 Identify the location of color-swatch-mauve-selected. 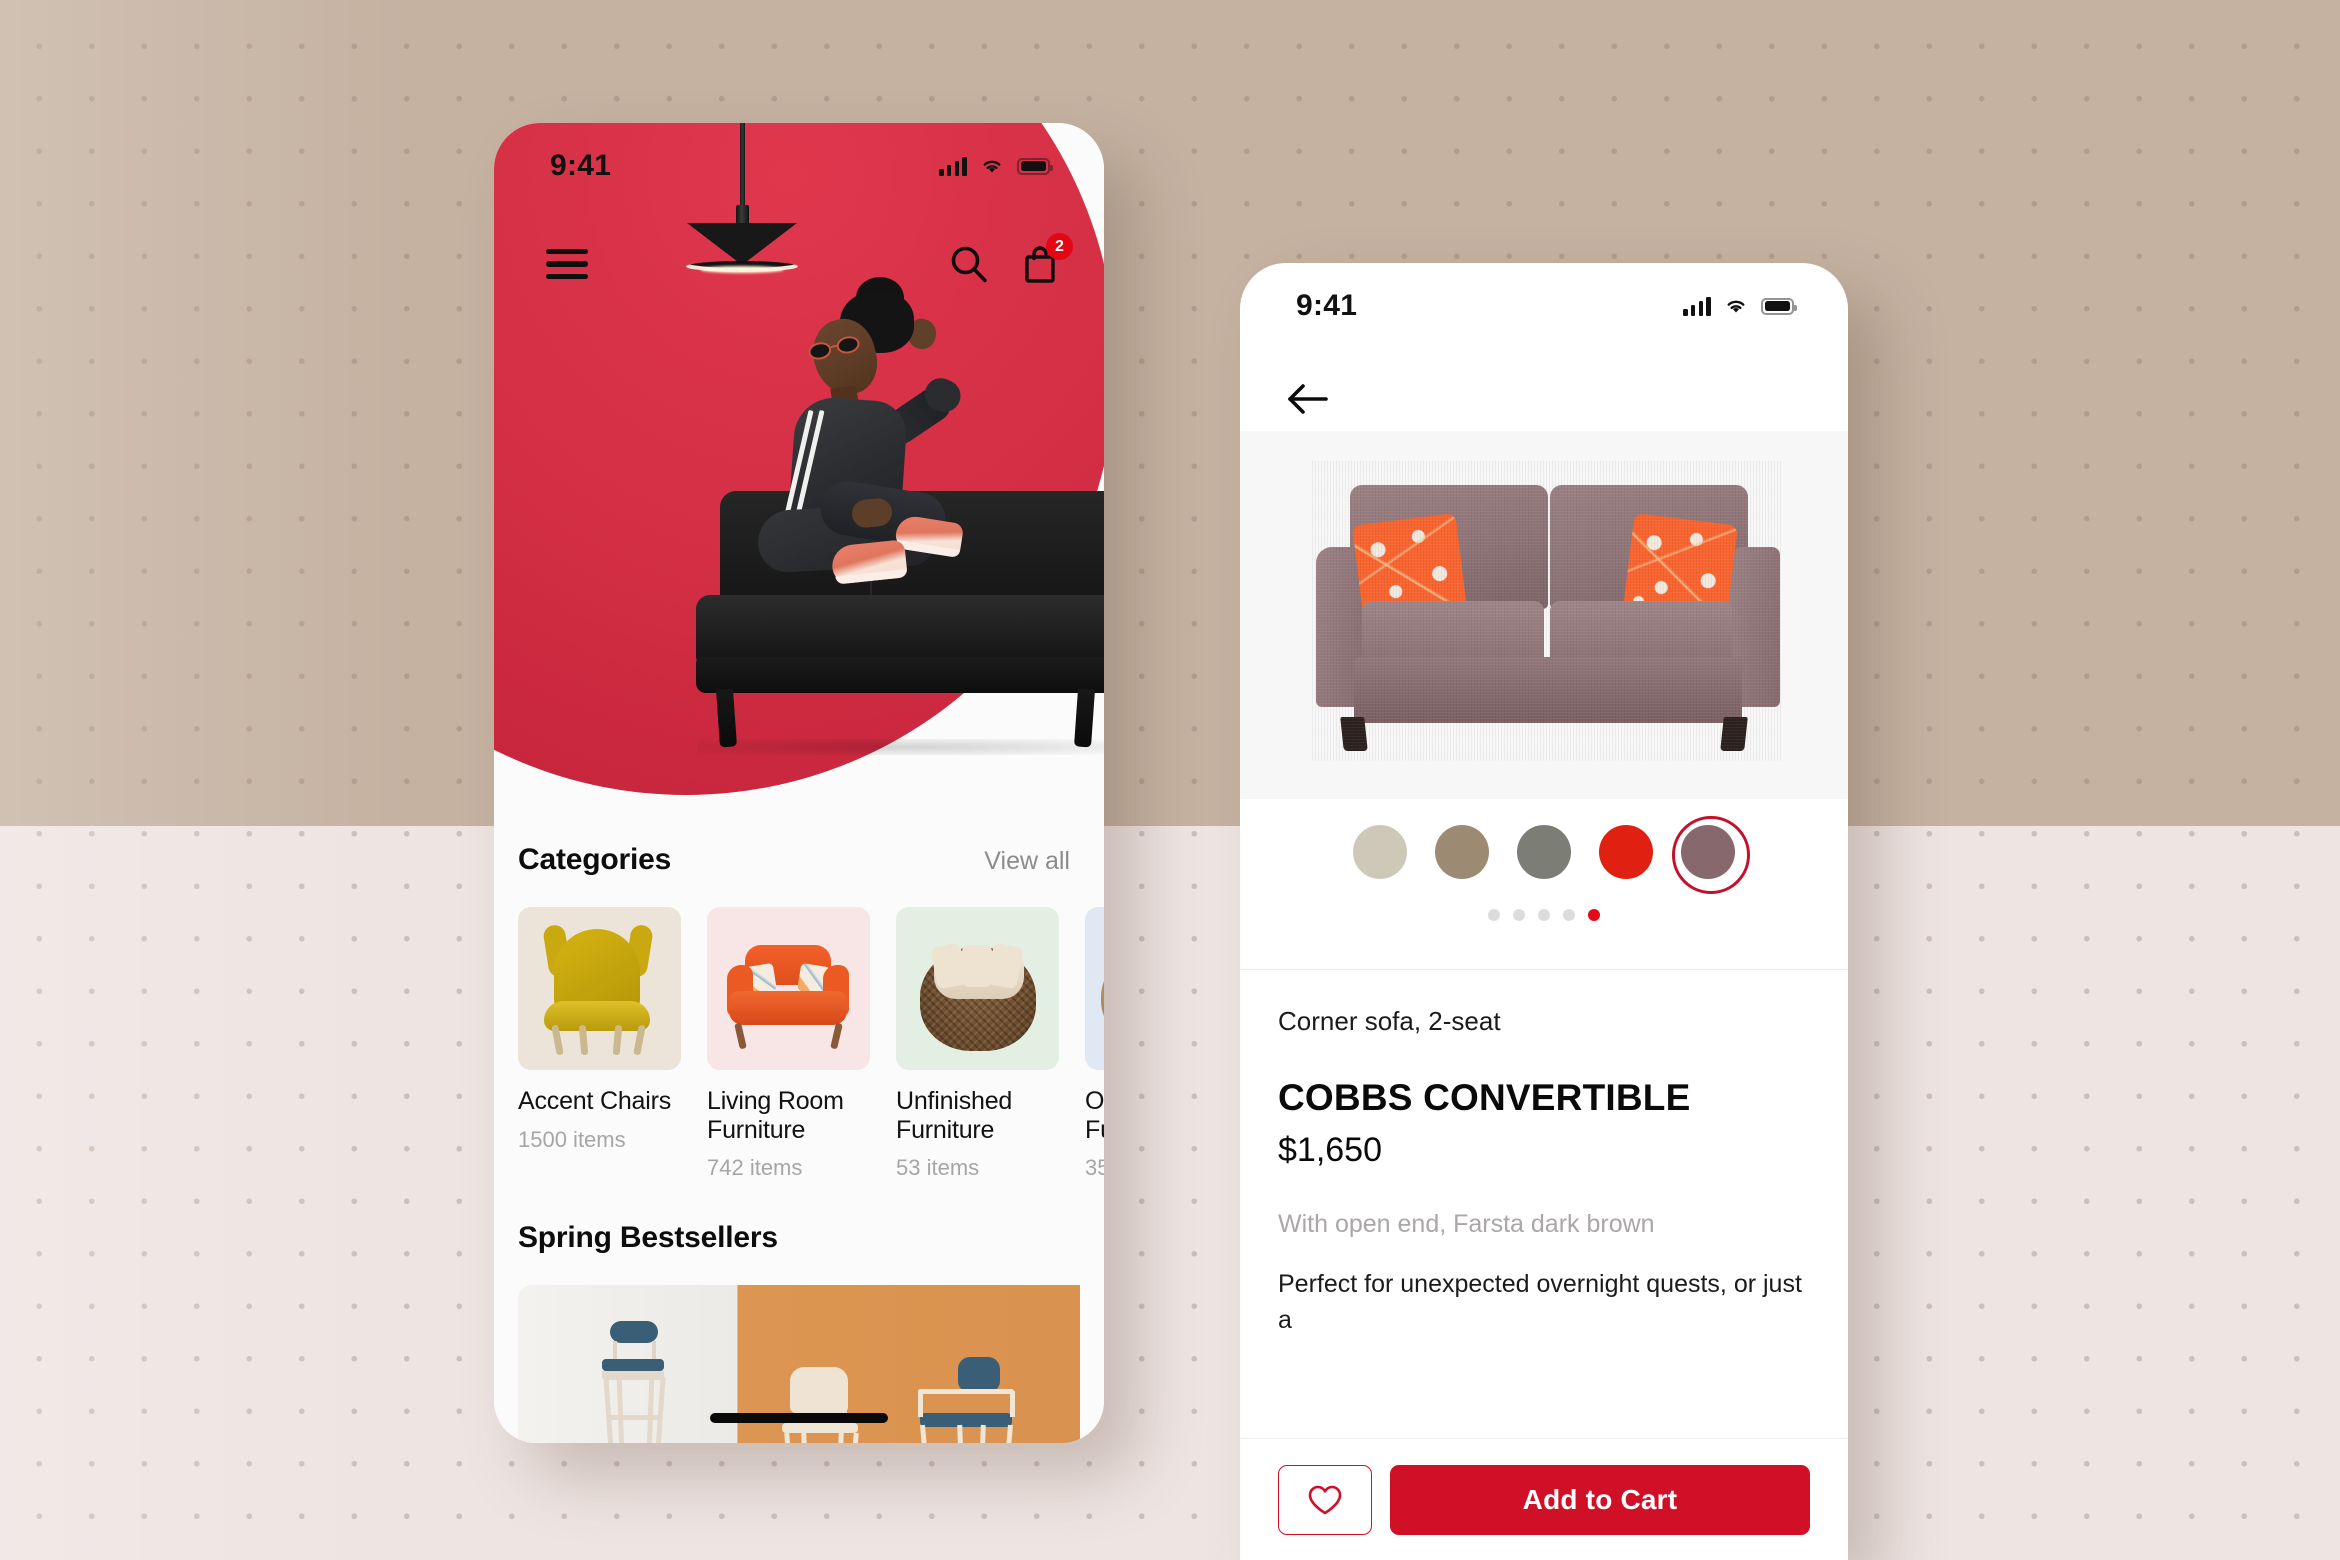
(1711, 855).